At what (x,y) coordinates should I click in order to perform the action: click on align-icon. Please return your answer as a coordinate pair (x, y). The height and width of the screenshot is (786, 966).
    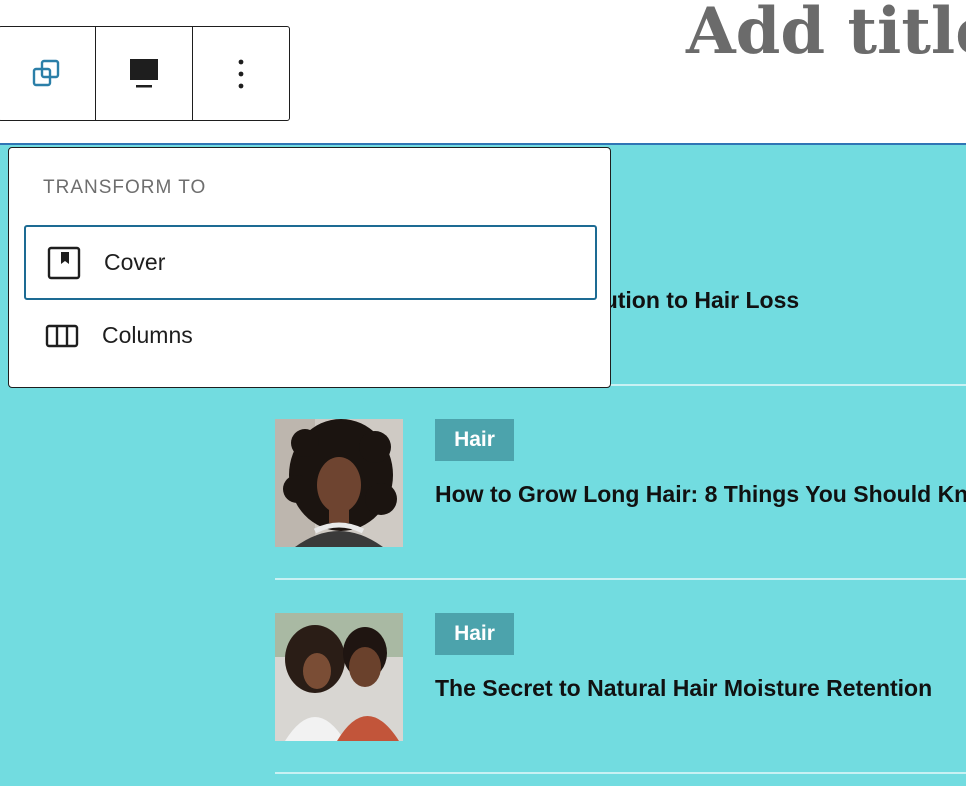
    Looking at the image, I should click on (144, 74).